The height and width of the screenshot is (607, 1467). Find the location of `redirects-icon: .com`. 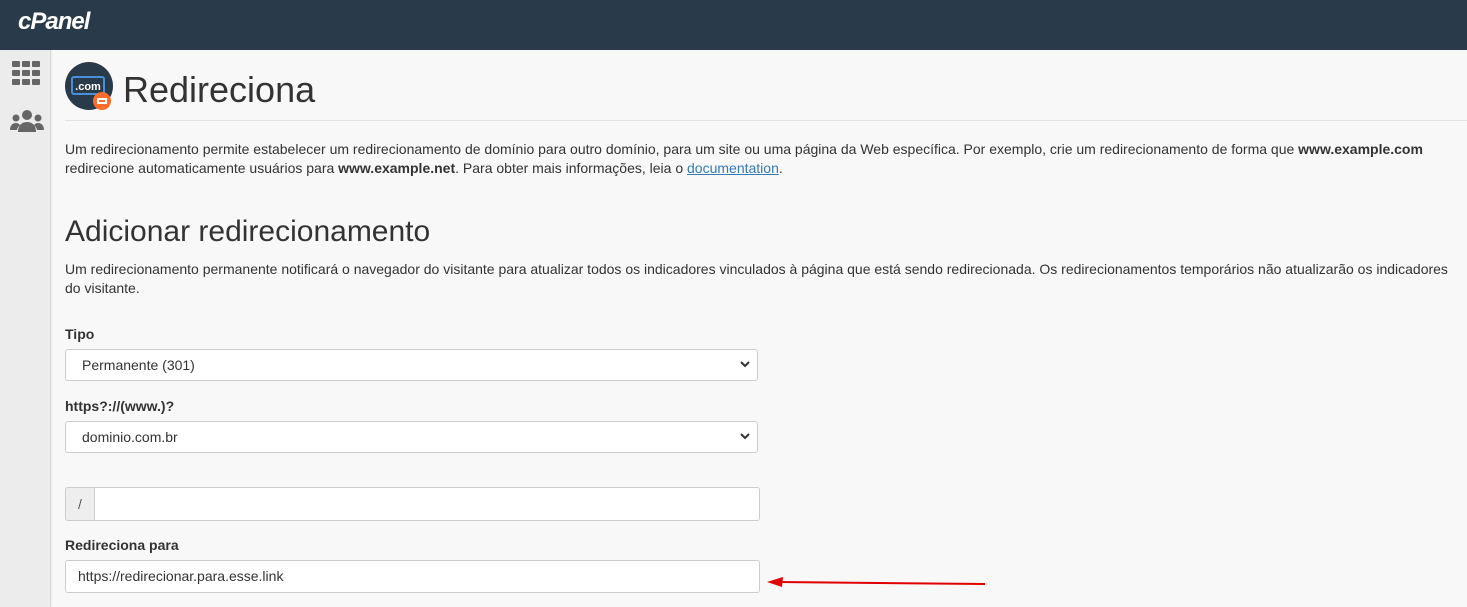

redirects-icon: .com is located at coordinates (89, 86).